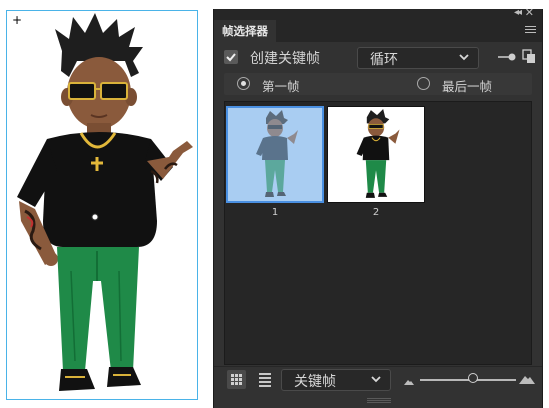 The width and height of the screenshot is (549, 408). I want to click on panel-resize-grip, so click(379, 401).